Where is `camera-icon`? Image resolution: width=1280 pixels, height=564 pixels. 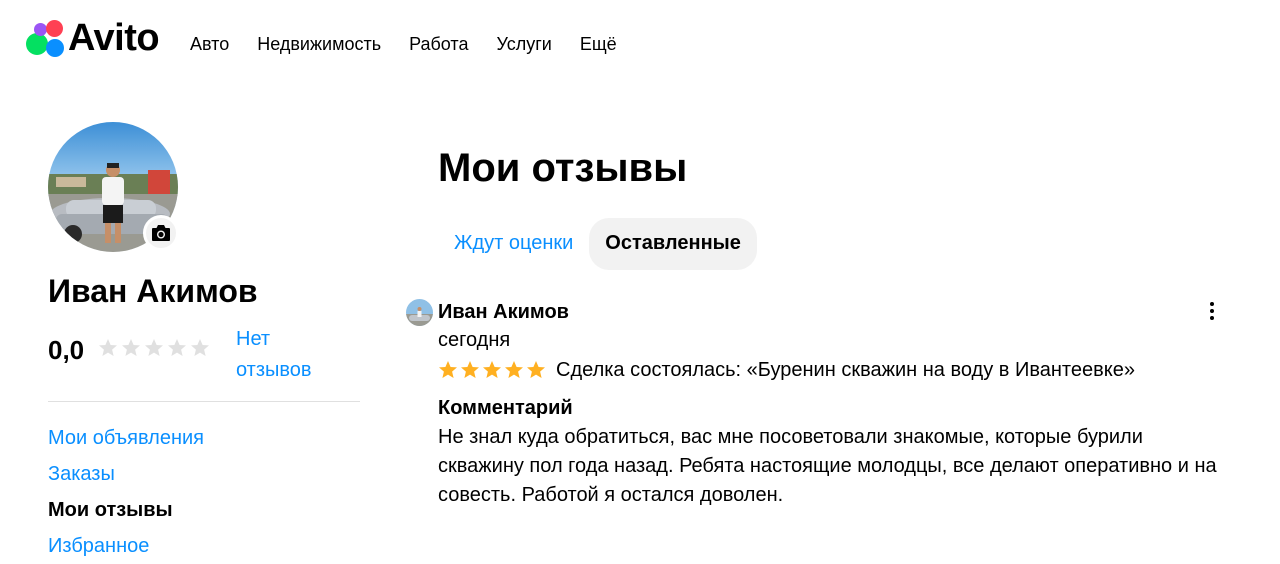
camera-icon is located at coordinates (161, 233).